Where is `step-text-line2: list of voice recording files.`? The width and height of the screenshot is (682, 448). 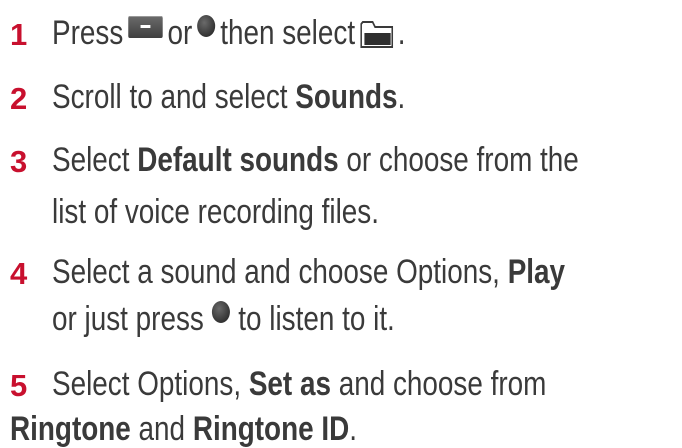
step-text-line2: list of voice recording files. is located at coordinates (215, 212).